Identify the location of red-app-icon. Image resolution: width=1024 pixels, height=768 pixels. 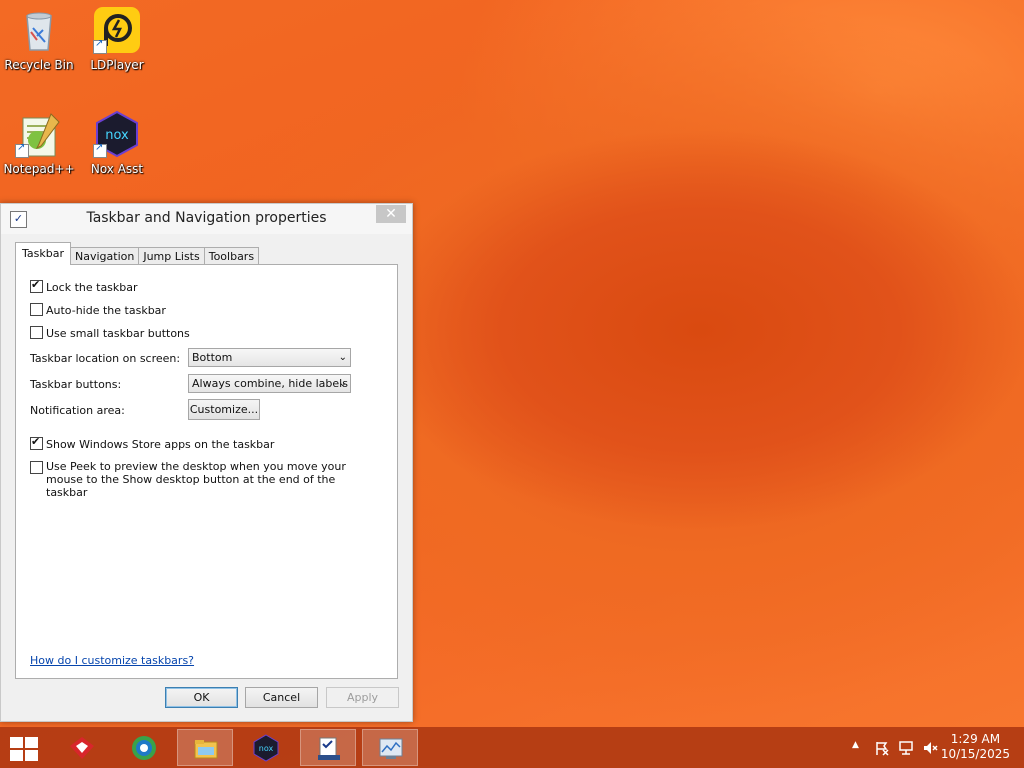
(82, 748).